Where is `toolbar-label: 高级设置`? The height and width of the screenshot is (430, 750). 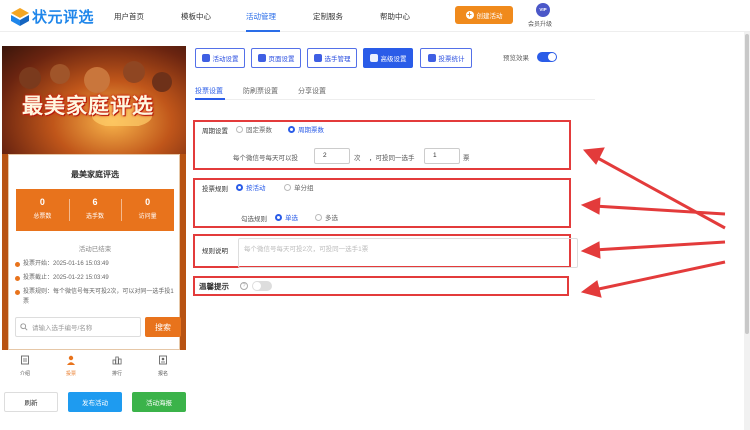
toolbar-label: 高级设置 is located at coordinates (393, 59).